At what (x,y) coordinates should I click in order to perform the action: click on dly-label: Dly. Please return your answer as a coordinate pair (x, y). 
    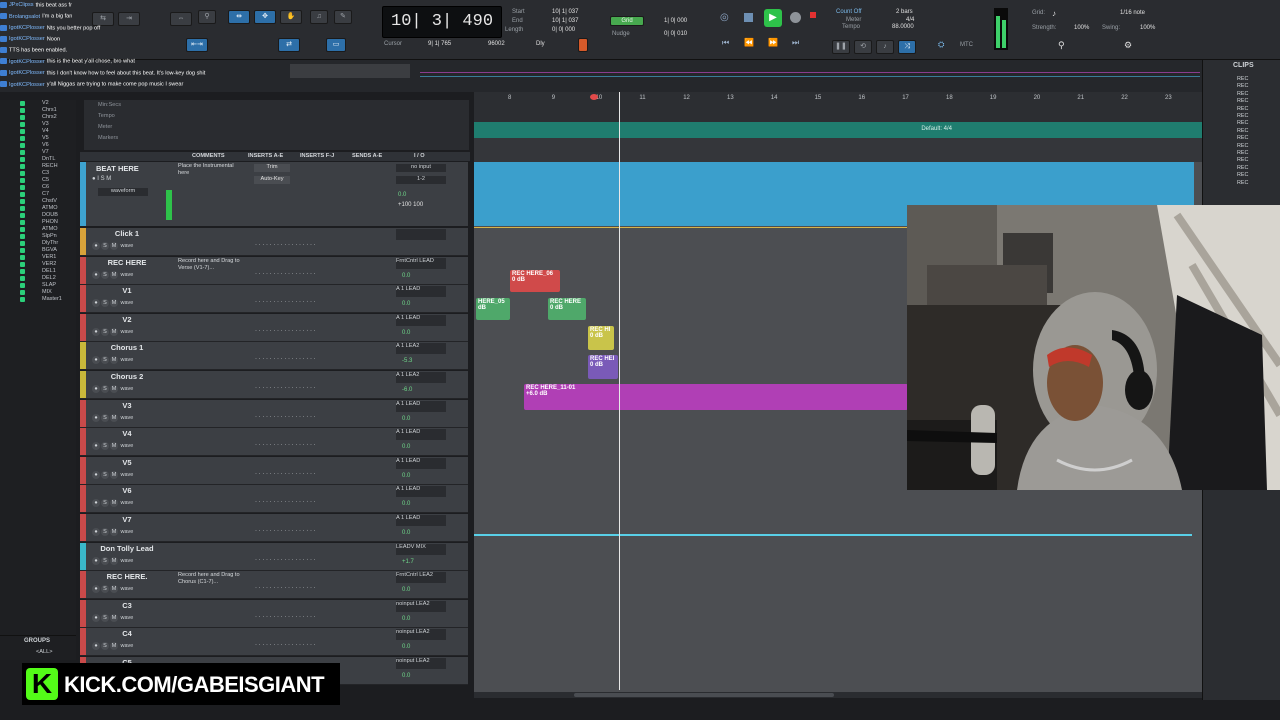
    Looking at the image, I should click on (540, 44).